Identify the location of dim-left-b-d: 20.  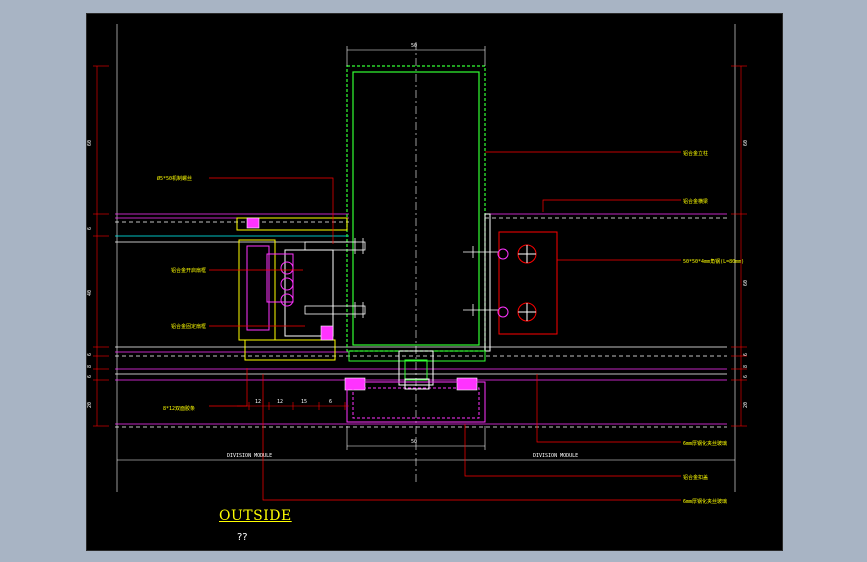
(90, 405).